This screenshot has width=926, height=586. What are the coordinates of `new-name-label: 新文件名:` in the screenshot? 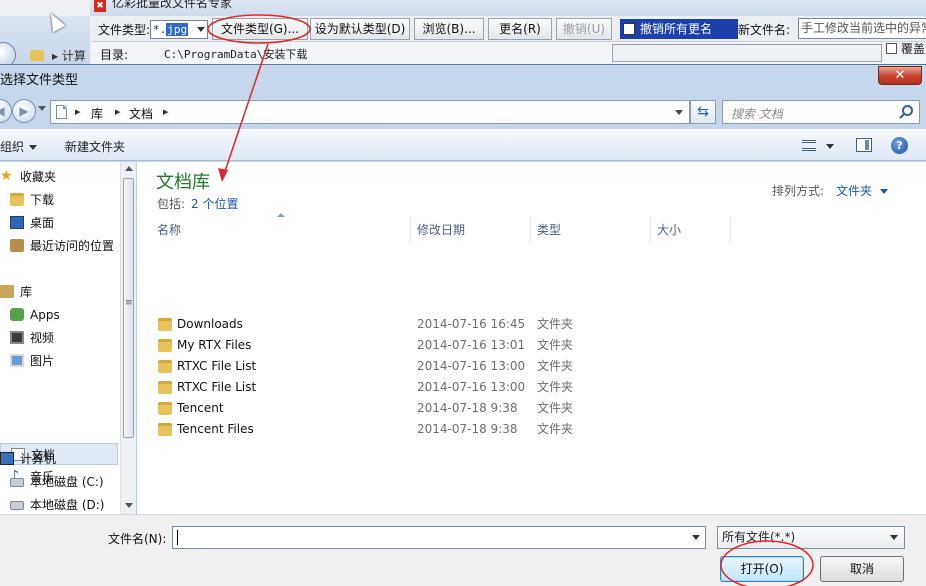 It's located at (764, 30).